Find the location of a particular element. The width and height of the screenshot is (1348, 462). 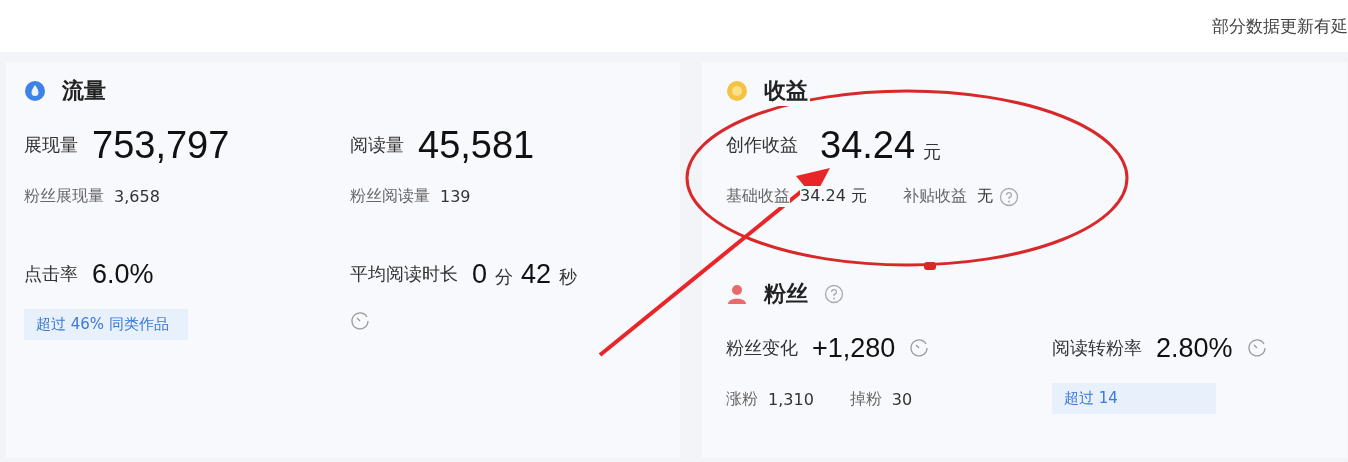

metric-label: 粉丝变化 is located at coordinates (762, 348).